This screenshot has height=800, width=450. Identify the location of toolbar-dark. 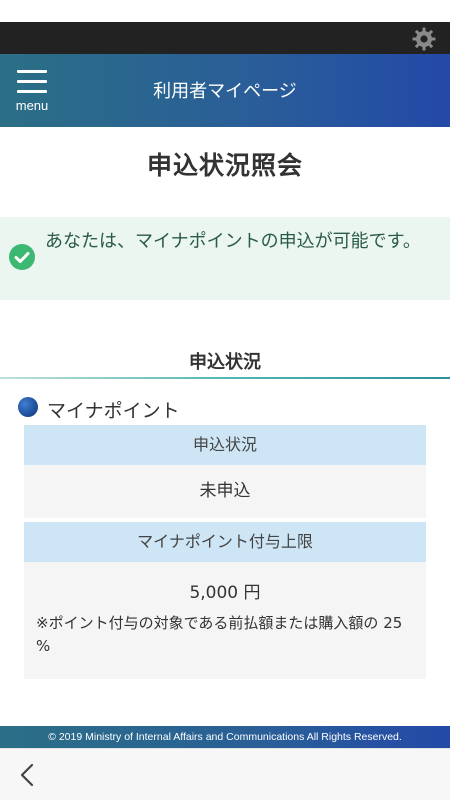
(225, 38).